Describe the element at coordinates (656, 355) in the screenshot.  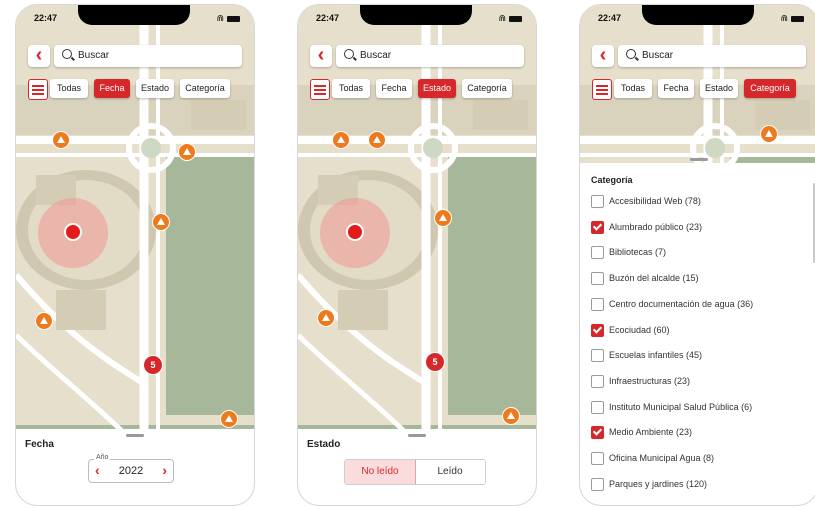
I see `category-label: Escuelas infantiles (45)` at that location.